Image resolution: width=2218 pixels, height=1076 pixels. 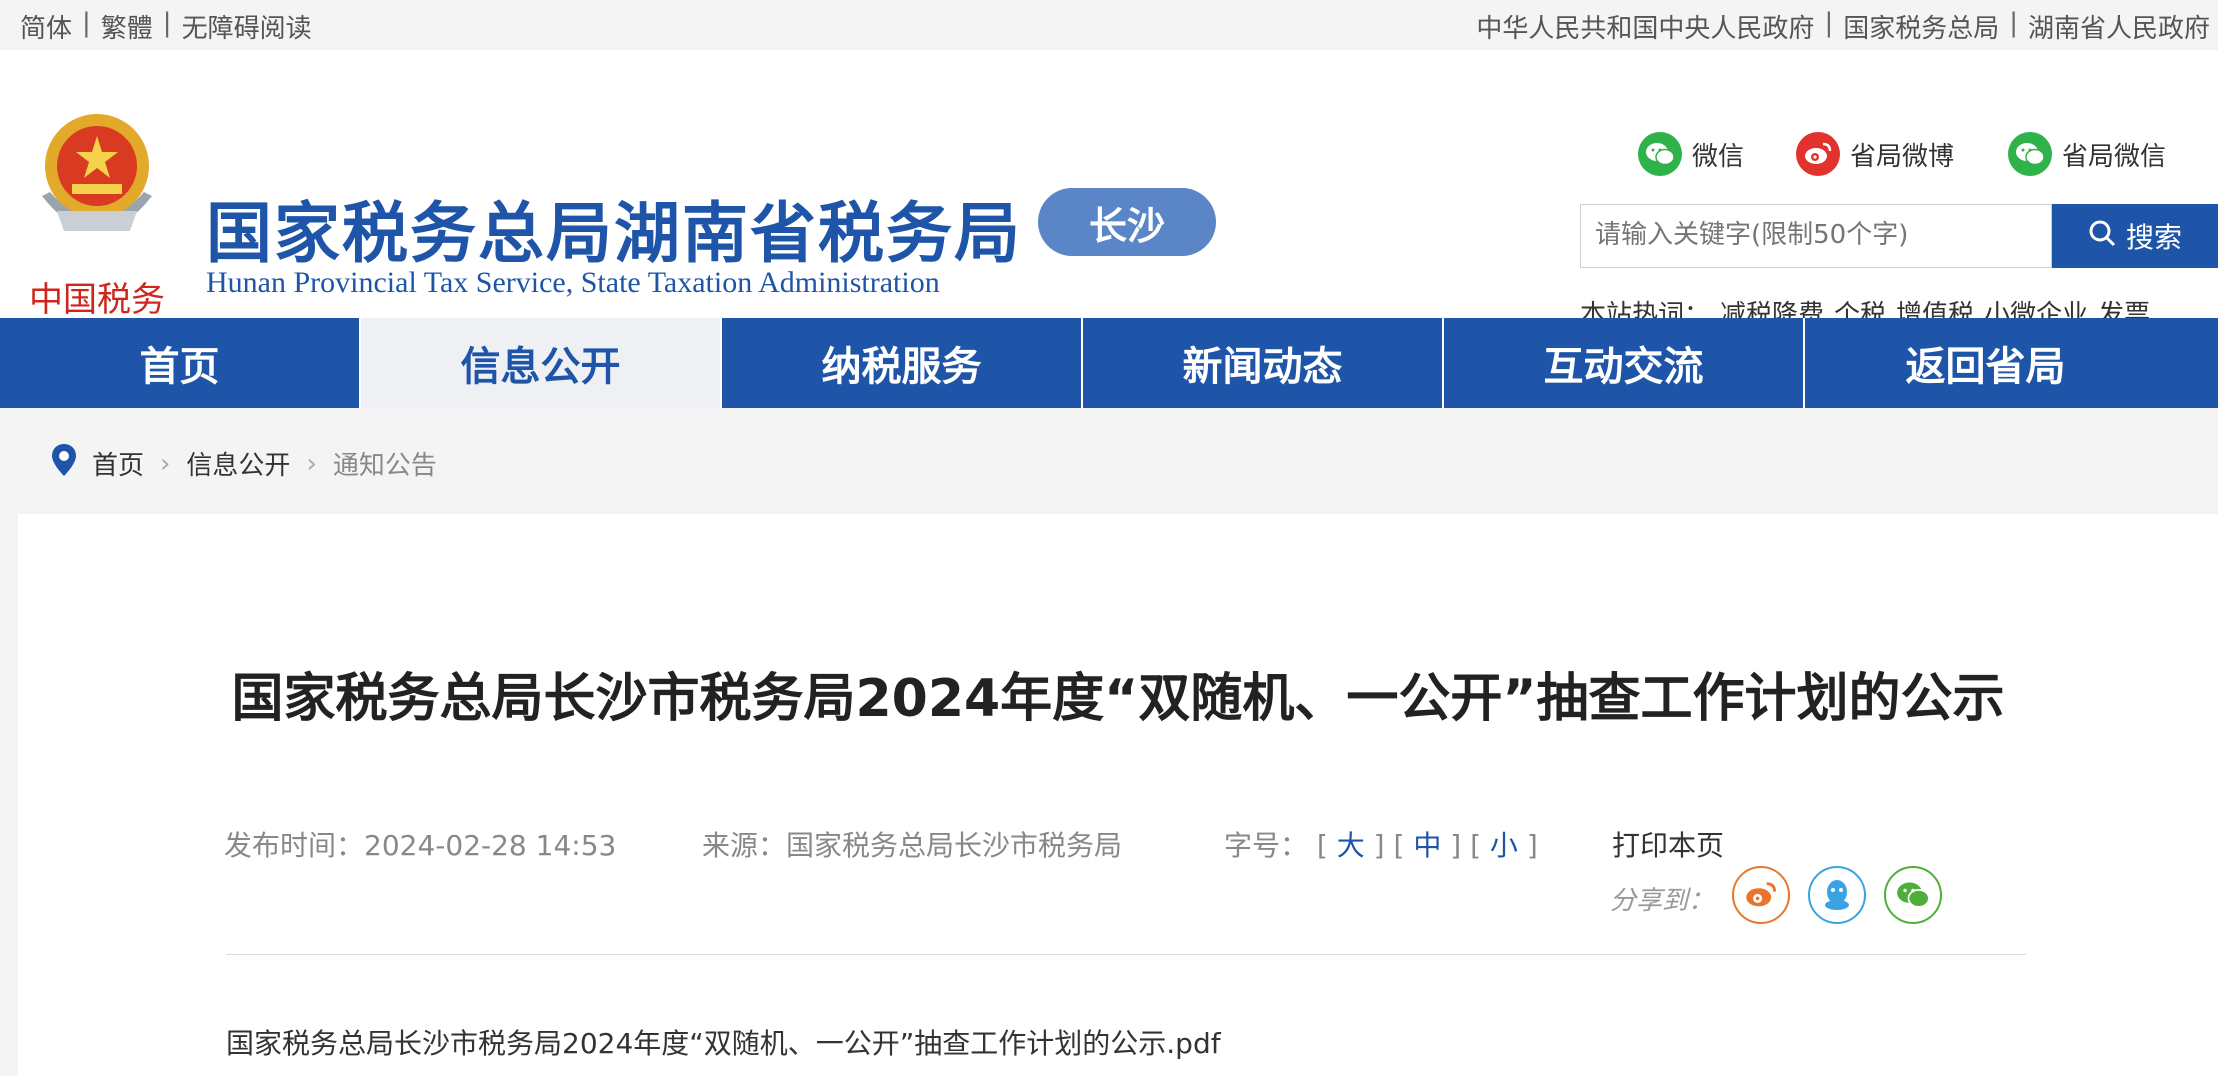 I want to click on main-nav: 首页 信息公开 纳税服务 新闻动态 互动交流 返回省局, so click(x=1109, y=363).